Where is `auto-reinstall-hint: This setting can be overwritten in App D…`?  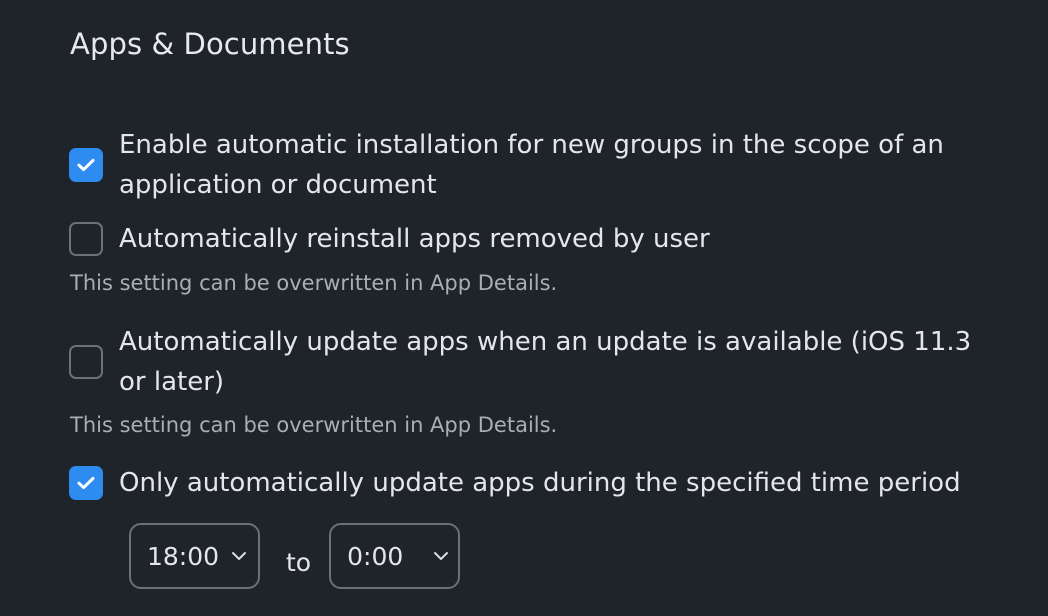 auto-reinstall-hint: This setting can be overwritten in App D… is located at coordinates (314, 283).